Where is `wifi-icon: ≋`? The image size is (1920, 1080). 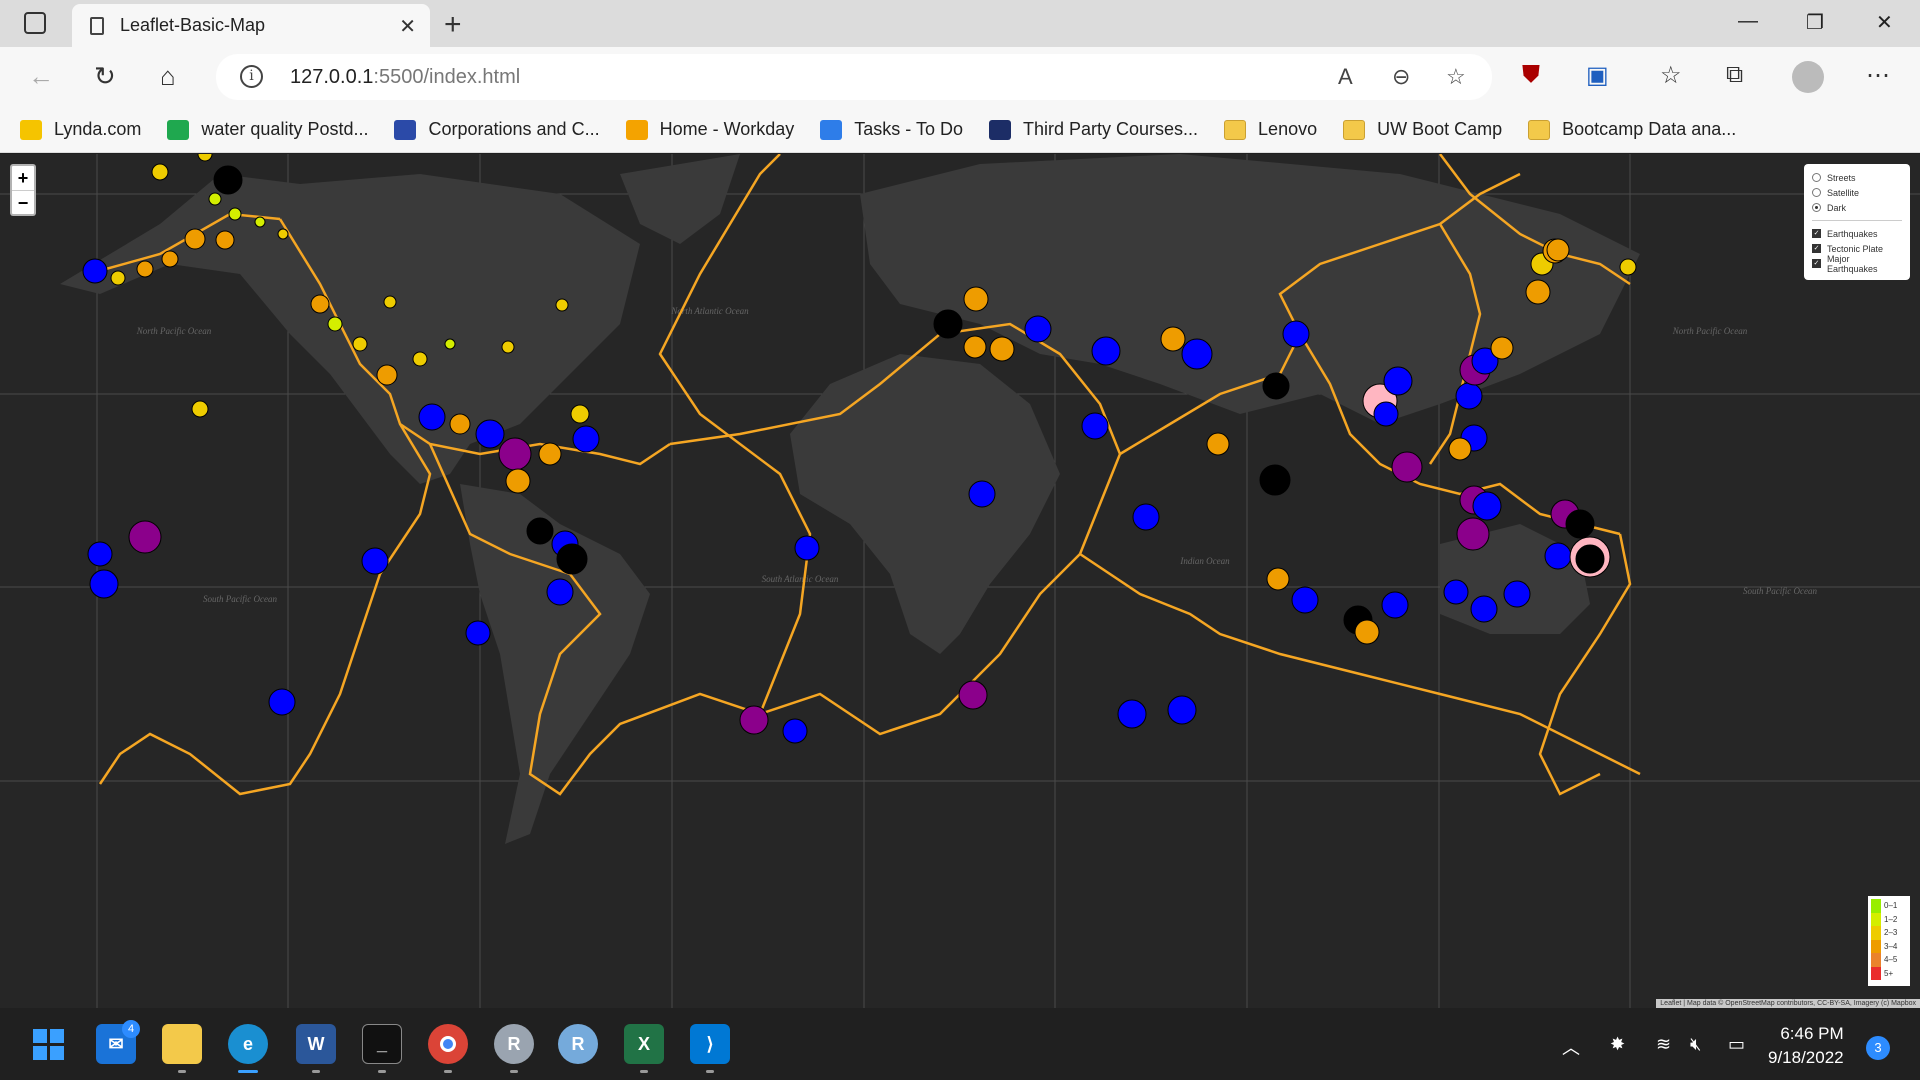
wifi-icon: ≋ is located at coordinates (1663, 1044).